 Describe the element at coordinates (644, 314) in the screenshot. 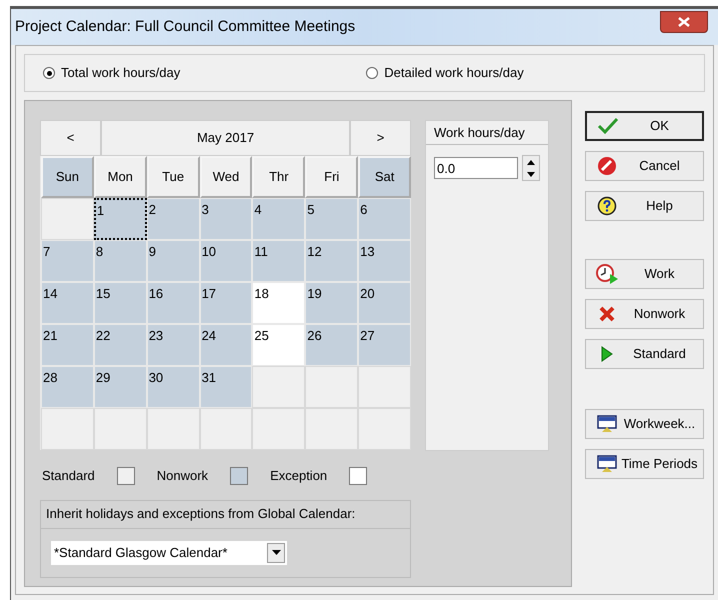

I see `dialog-button: Nonwork` at that location.